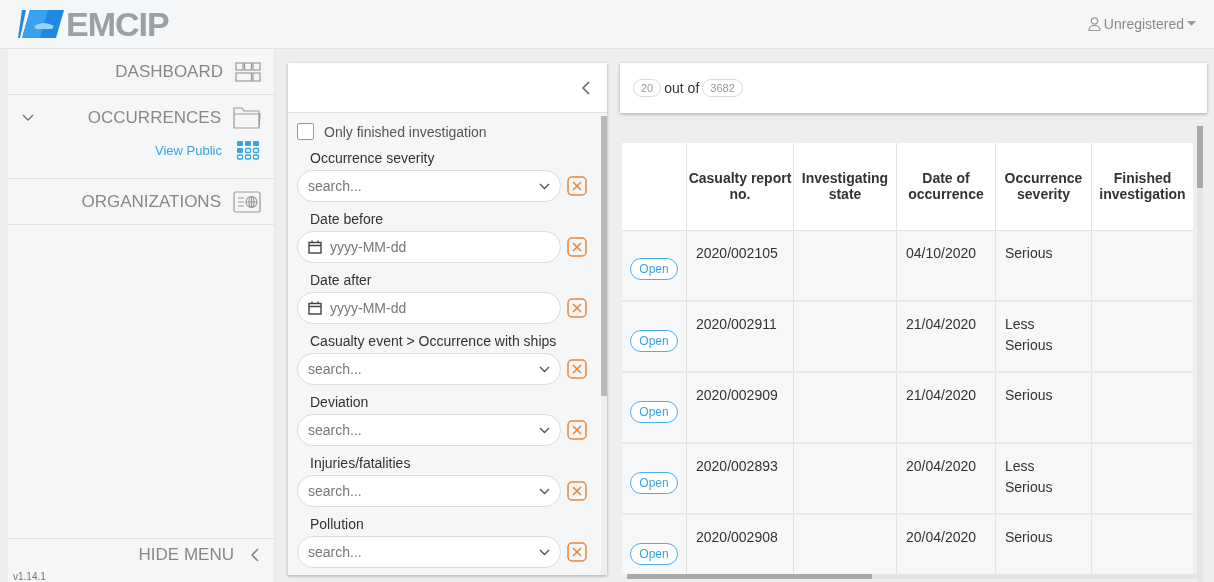 The height and width of the screenshot is (582, 1214). What do you see at coordinates (29, 576) in the screenshot?
I see `version-text: v1.14.1` at bounding box center [29, 576].